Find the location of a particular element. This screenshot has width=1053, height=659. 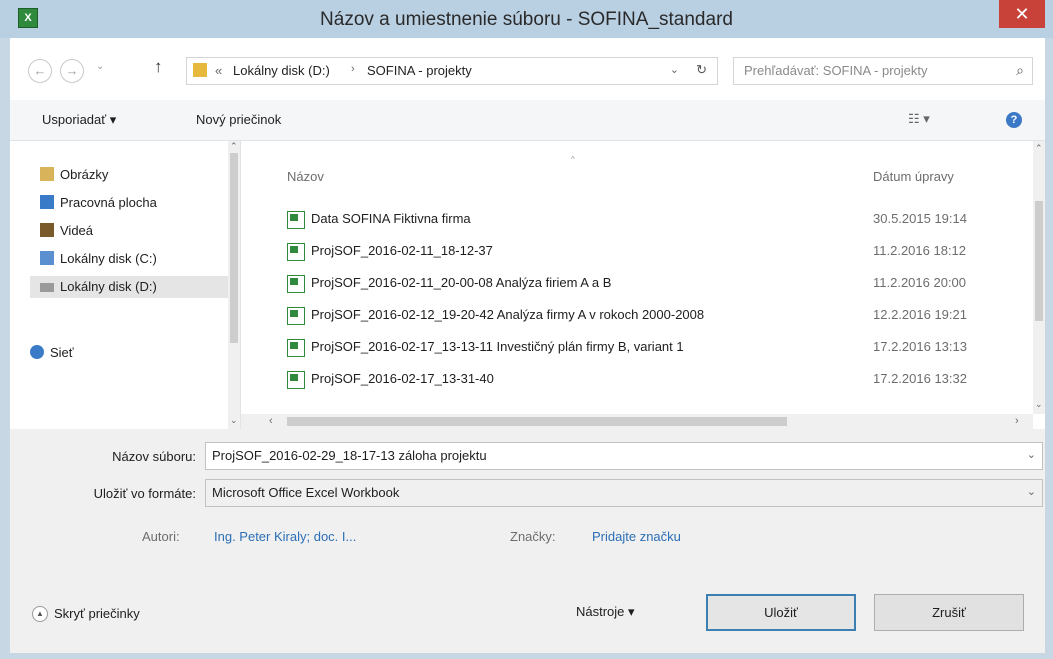

cancel-button: Zrušiť is located at coordinates (949, 612).